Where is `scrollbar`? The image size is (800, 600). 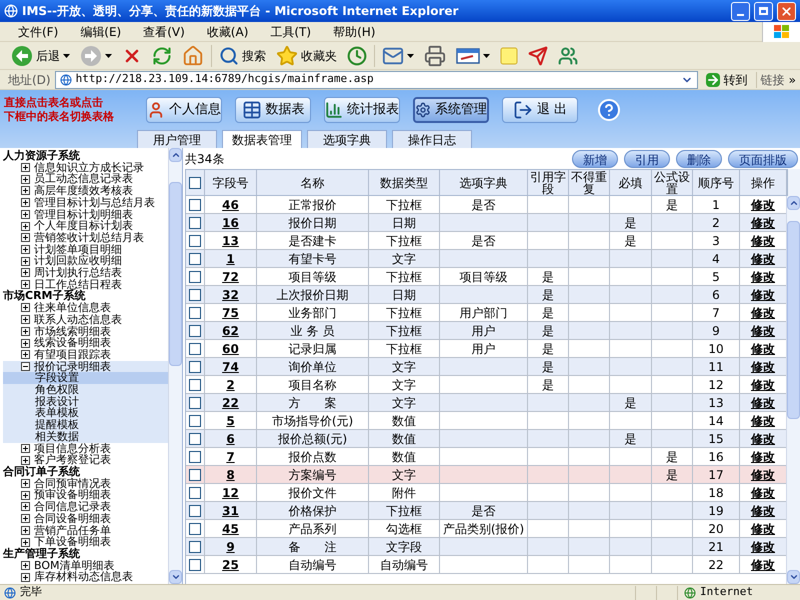
scrollbar is located at coordinates (793, 390).